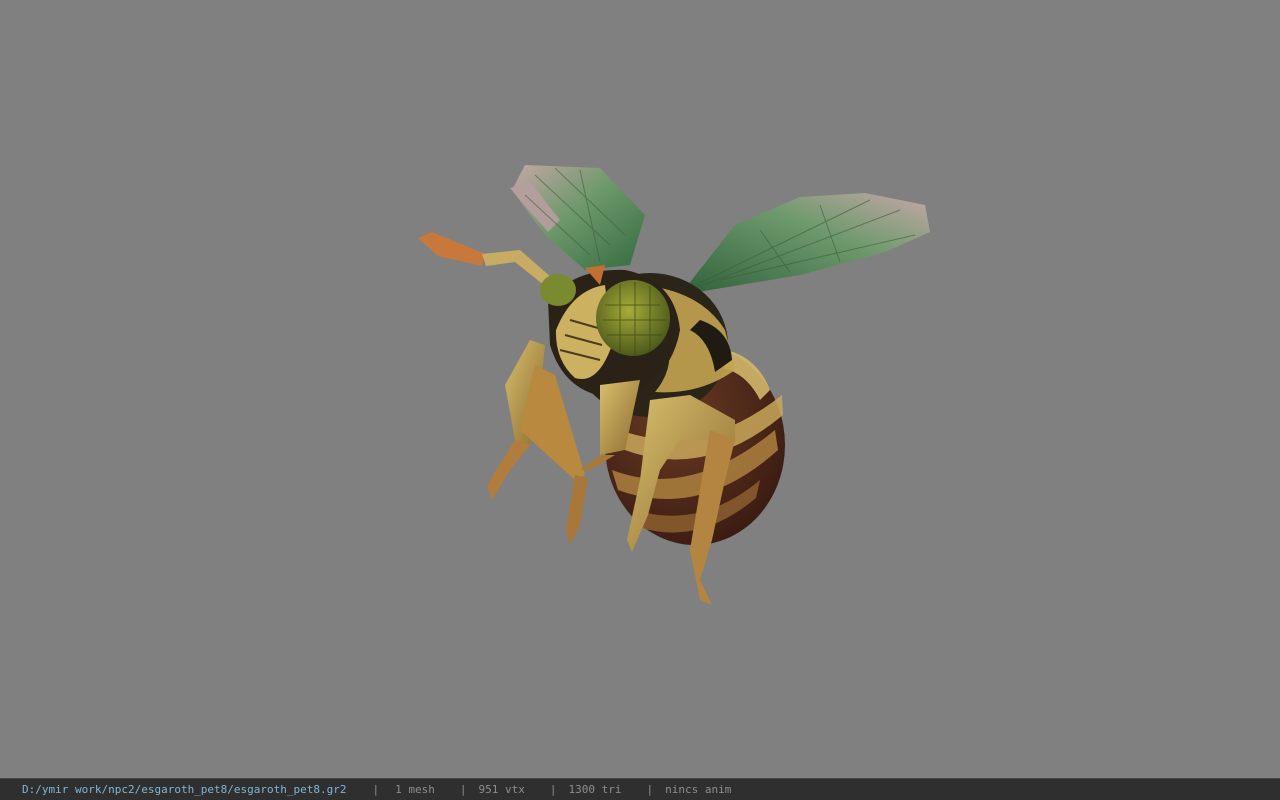  Describe the element at coordinates (698, 789) in the screenshot. I see `animation-status-label: nincs anim` at that location.